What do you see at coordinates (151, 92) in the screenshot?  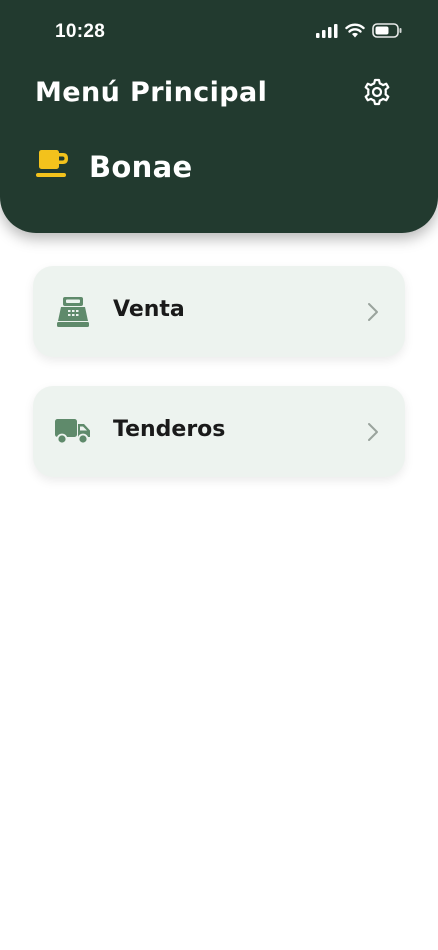 I see `page-title: Menú Principal` at bounding box center [151, 92].